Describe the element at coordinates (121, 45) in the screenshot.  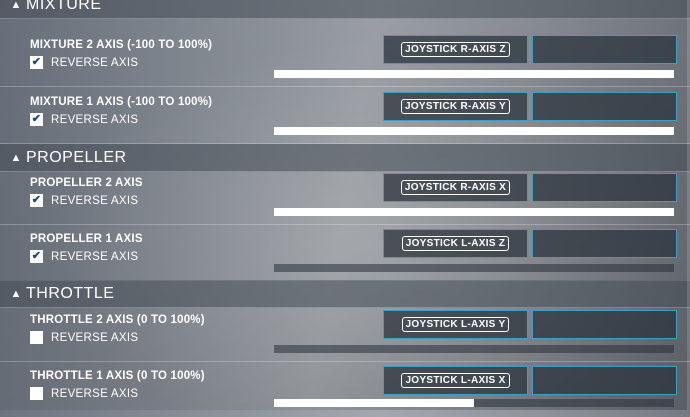
I see `axis-label: MIXTURE 2 AXIS (-100 TO 100%)` at that location.